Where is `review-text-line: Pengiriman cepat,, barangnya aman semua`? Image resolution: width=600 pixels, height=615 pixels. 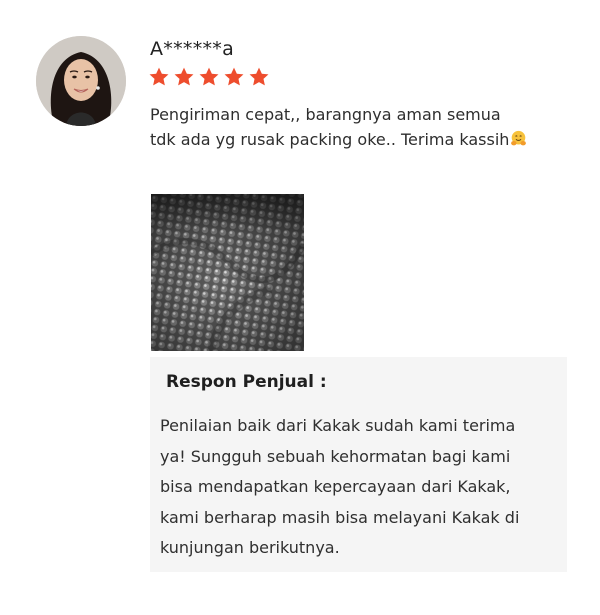
review-text-line: Pengiriman cepat,, barangnya aman semua is located at coordinates (325, 114).